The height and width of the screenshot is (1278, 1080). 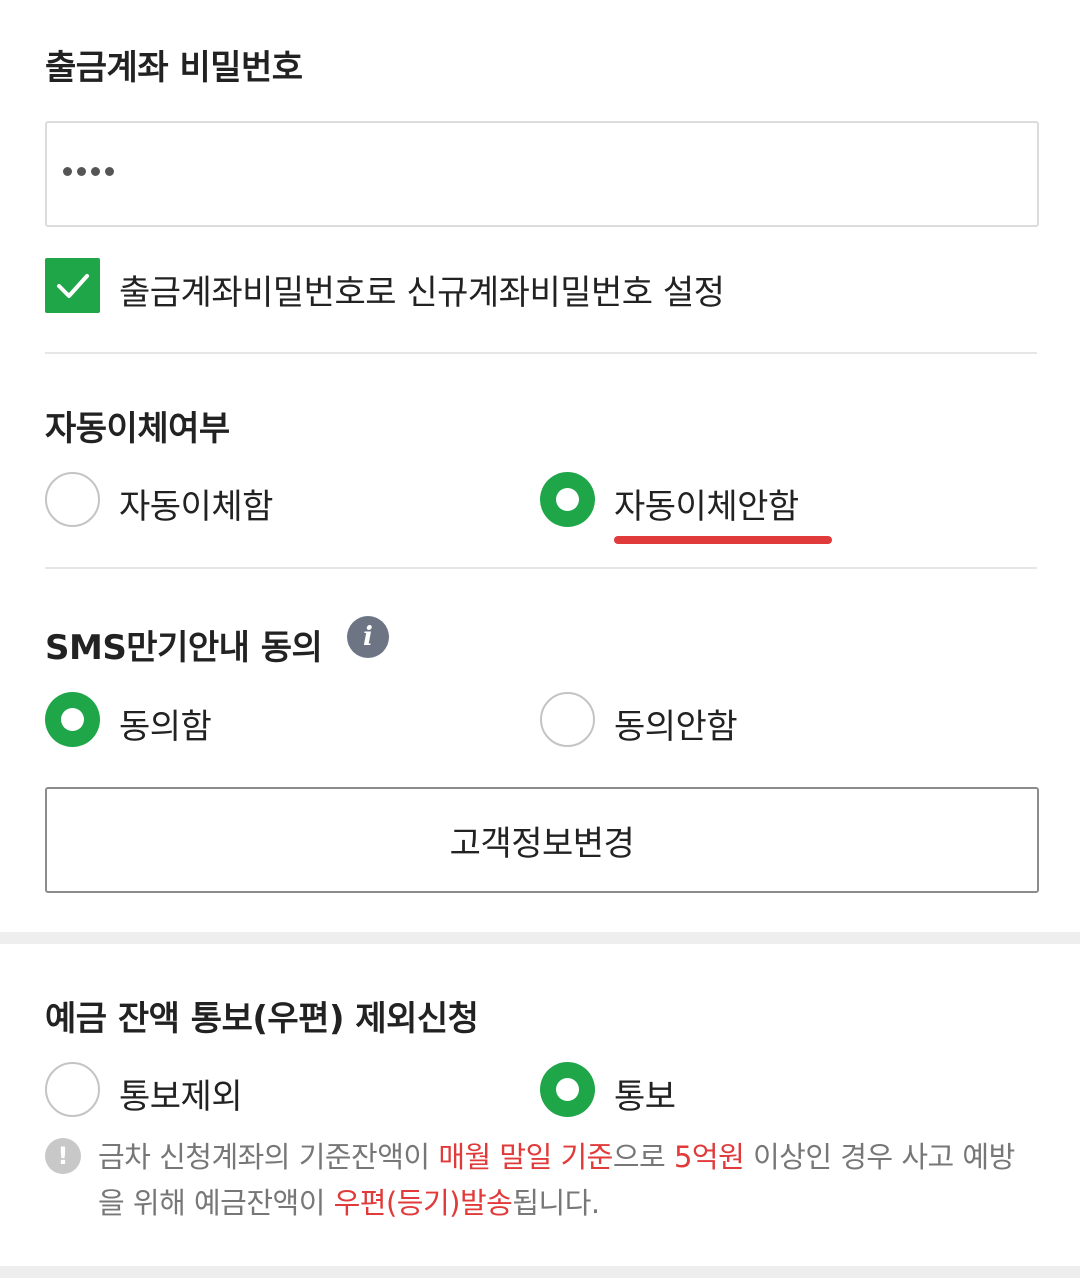 I want to click on radio-notice-send, so click(x=567, y=1089).